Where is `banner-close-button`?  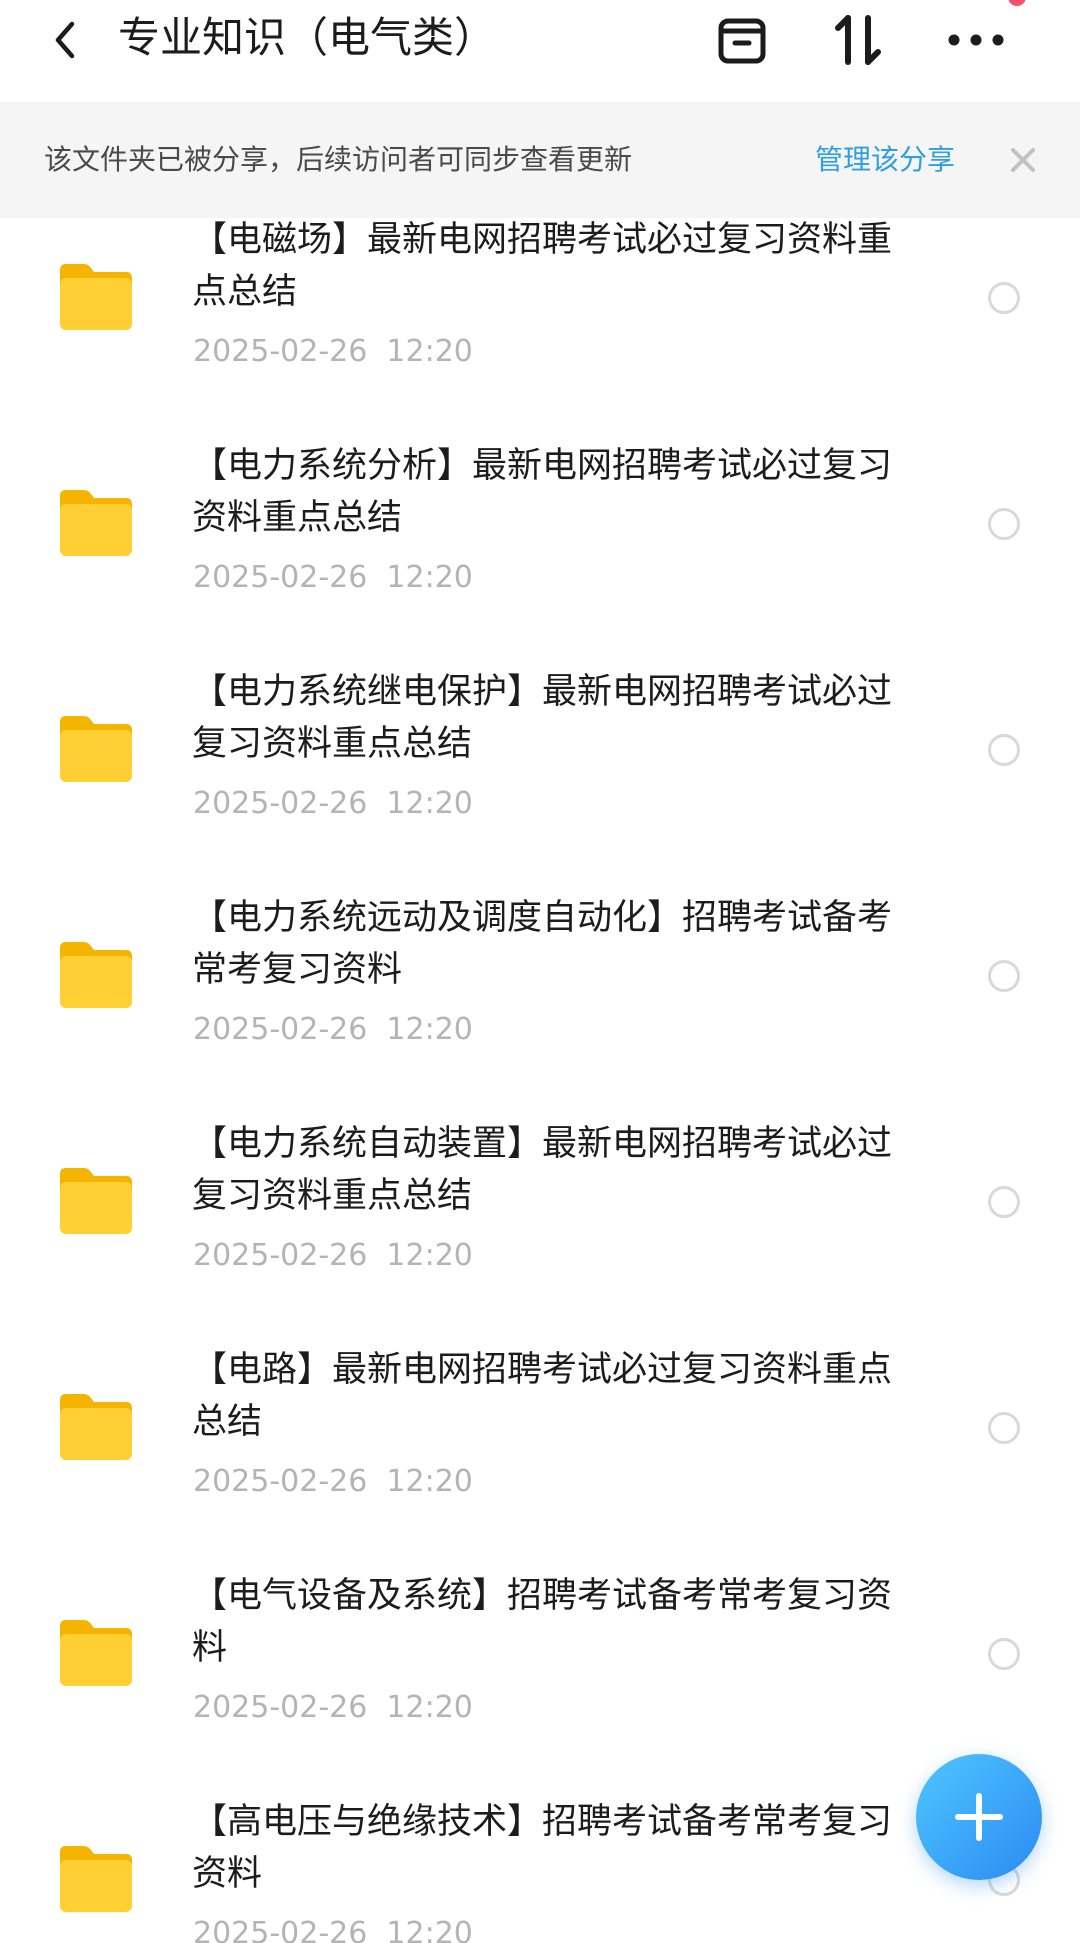 banner-close-button is located at coordinates (1023, 160).